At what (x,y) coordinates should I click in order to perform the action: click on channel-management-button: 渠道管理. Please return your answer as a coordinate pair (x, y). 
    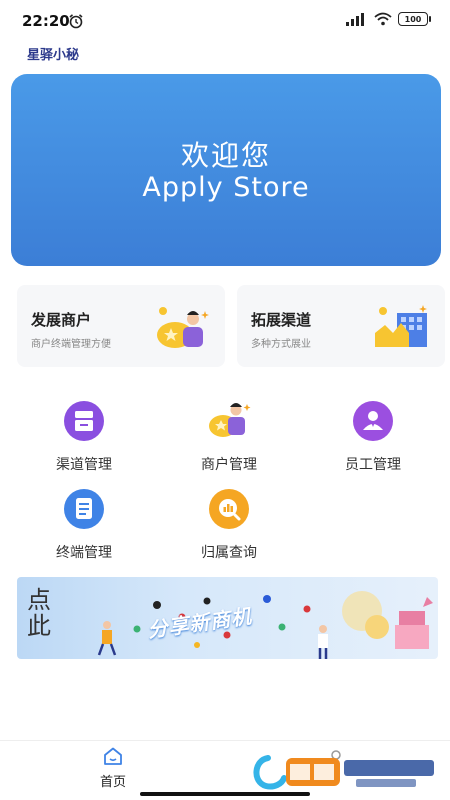
    Looking at the image, I should click on (84, 436).